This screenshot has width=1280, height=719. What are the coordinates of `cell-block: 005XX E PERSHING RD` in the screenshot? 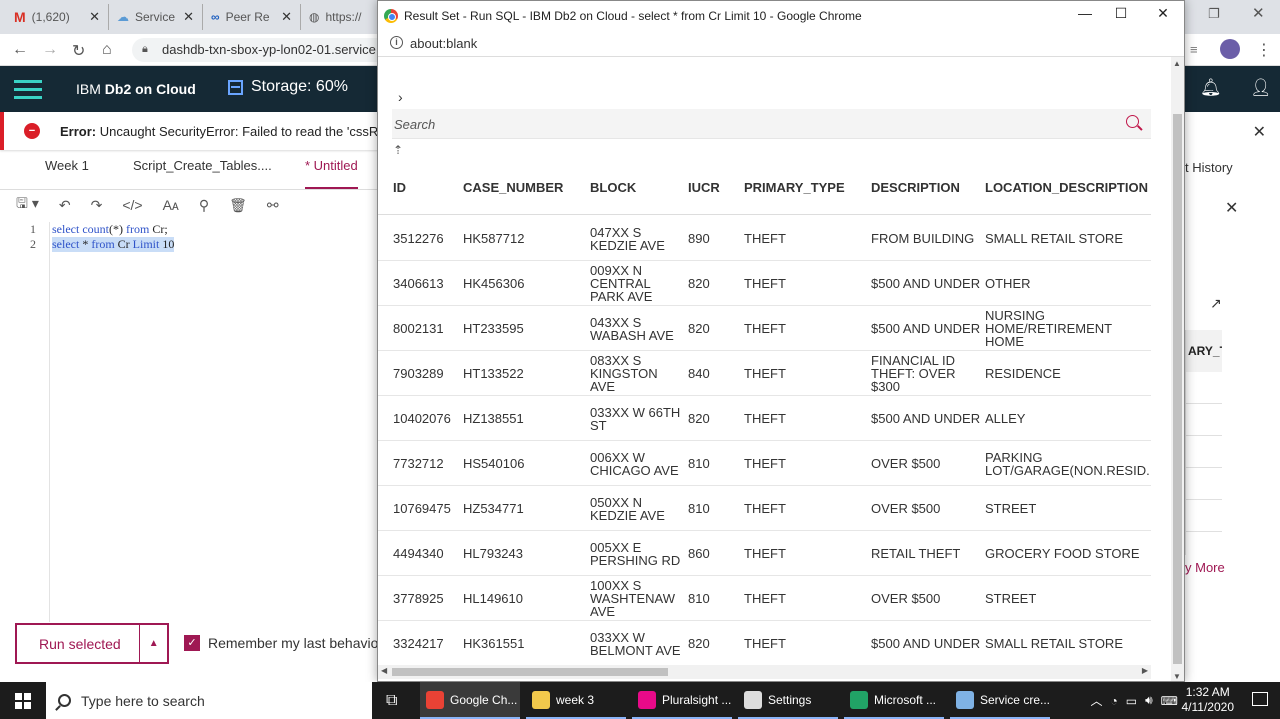 It's located at (635, 553).